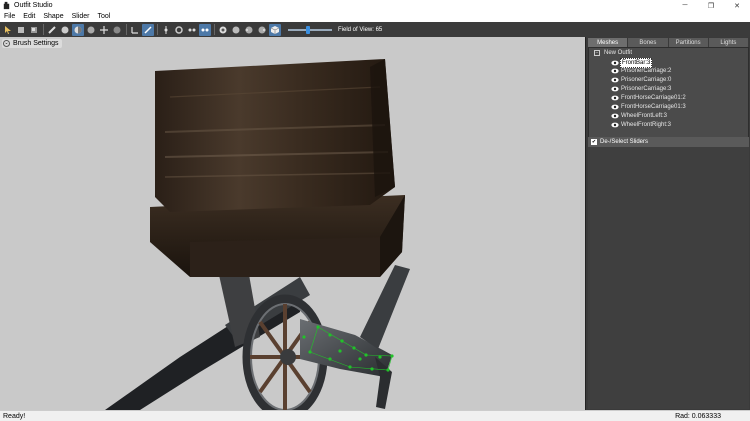  I want to click on toolbar: Field of View: 65, so click(375, 29).